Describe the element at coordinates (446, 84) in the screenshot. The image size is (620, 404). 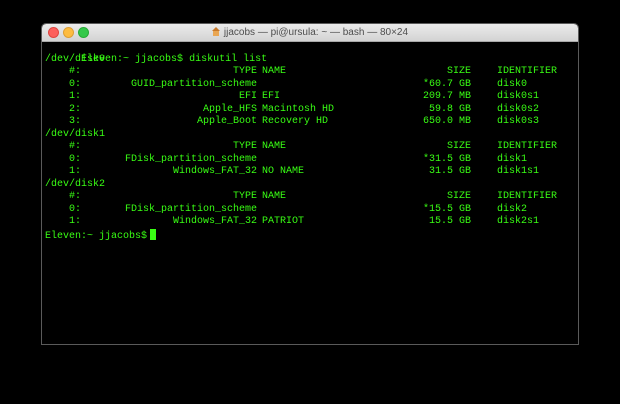
I see `partition-size: *60.7 GB` at that location.